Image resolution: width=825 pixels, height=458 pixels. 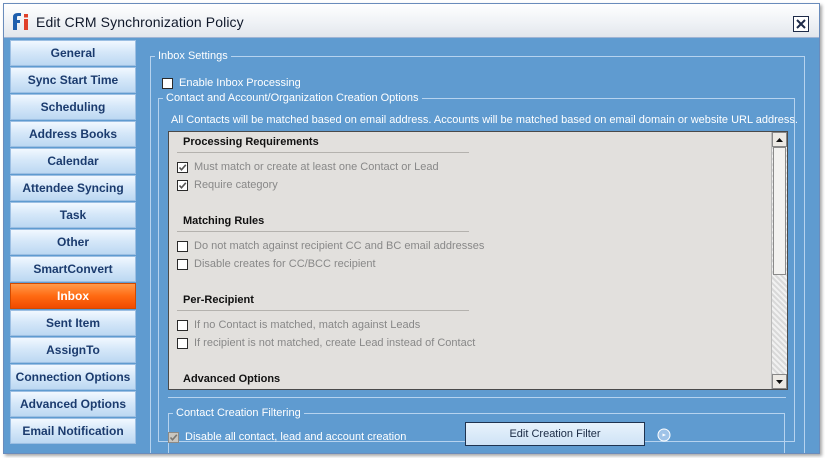 What do you see at coordinates (477, 397) in the screenshot?
I see `separator-line` at bounding box center [477, 397].